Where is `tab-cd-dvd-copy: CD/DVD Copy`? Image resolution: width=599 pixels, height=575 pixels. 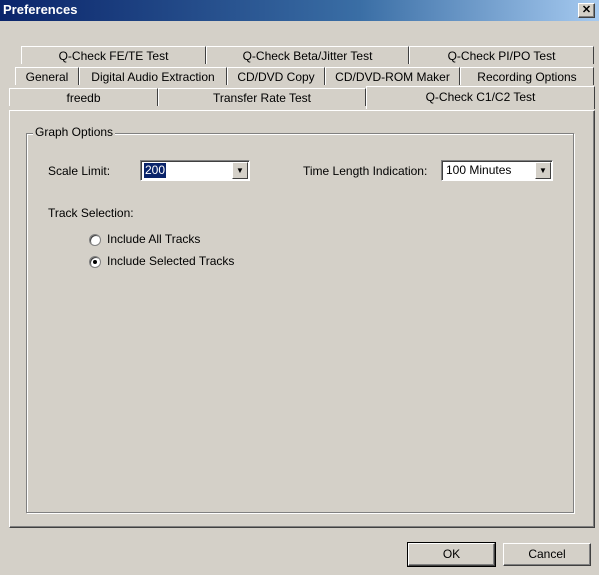
tab-cd-dvd-copy: CD/DVD Copy is located at coordinates (276, 76).